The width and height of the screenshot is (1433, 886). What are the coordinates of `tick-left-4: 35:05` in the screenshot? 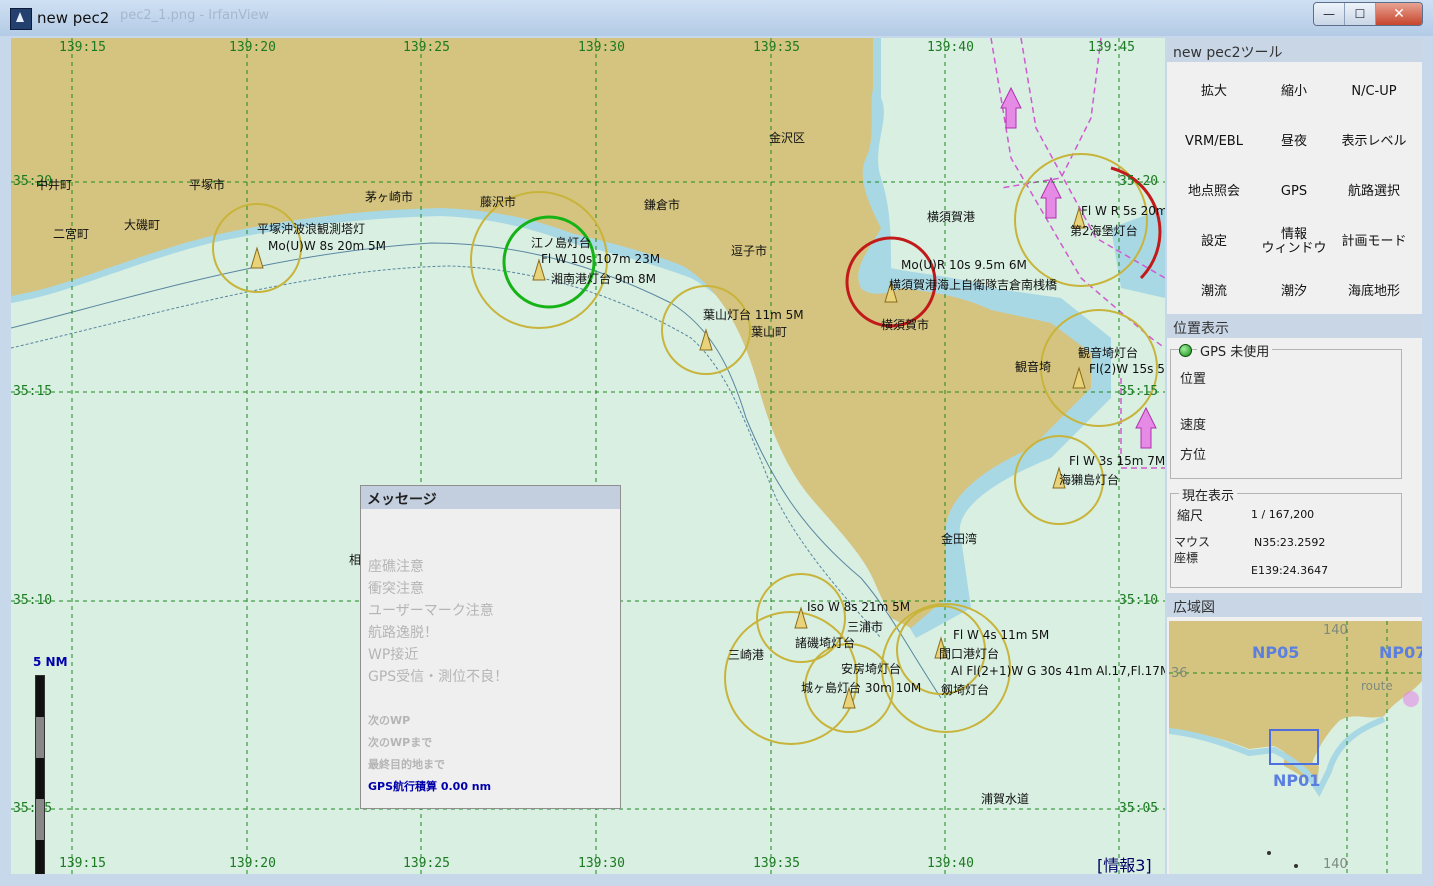 It's located at (33, 808).